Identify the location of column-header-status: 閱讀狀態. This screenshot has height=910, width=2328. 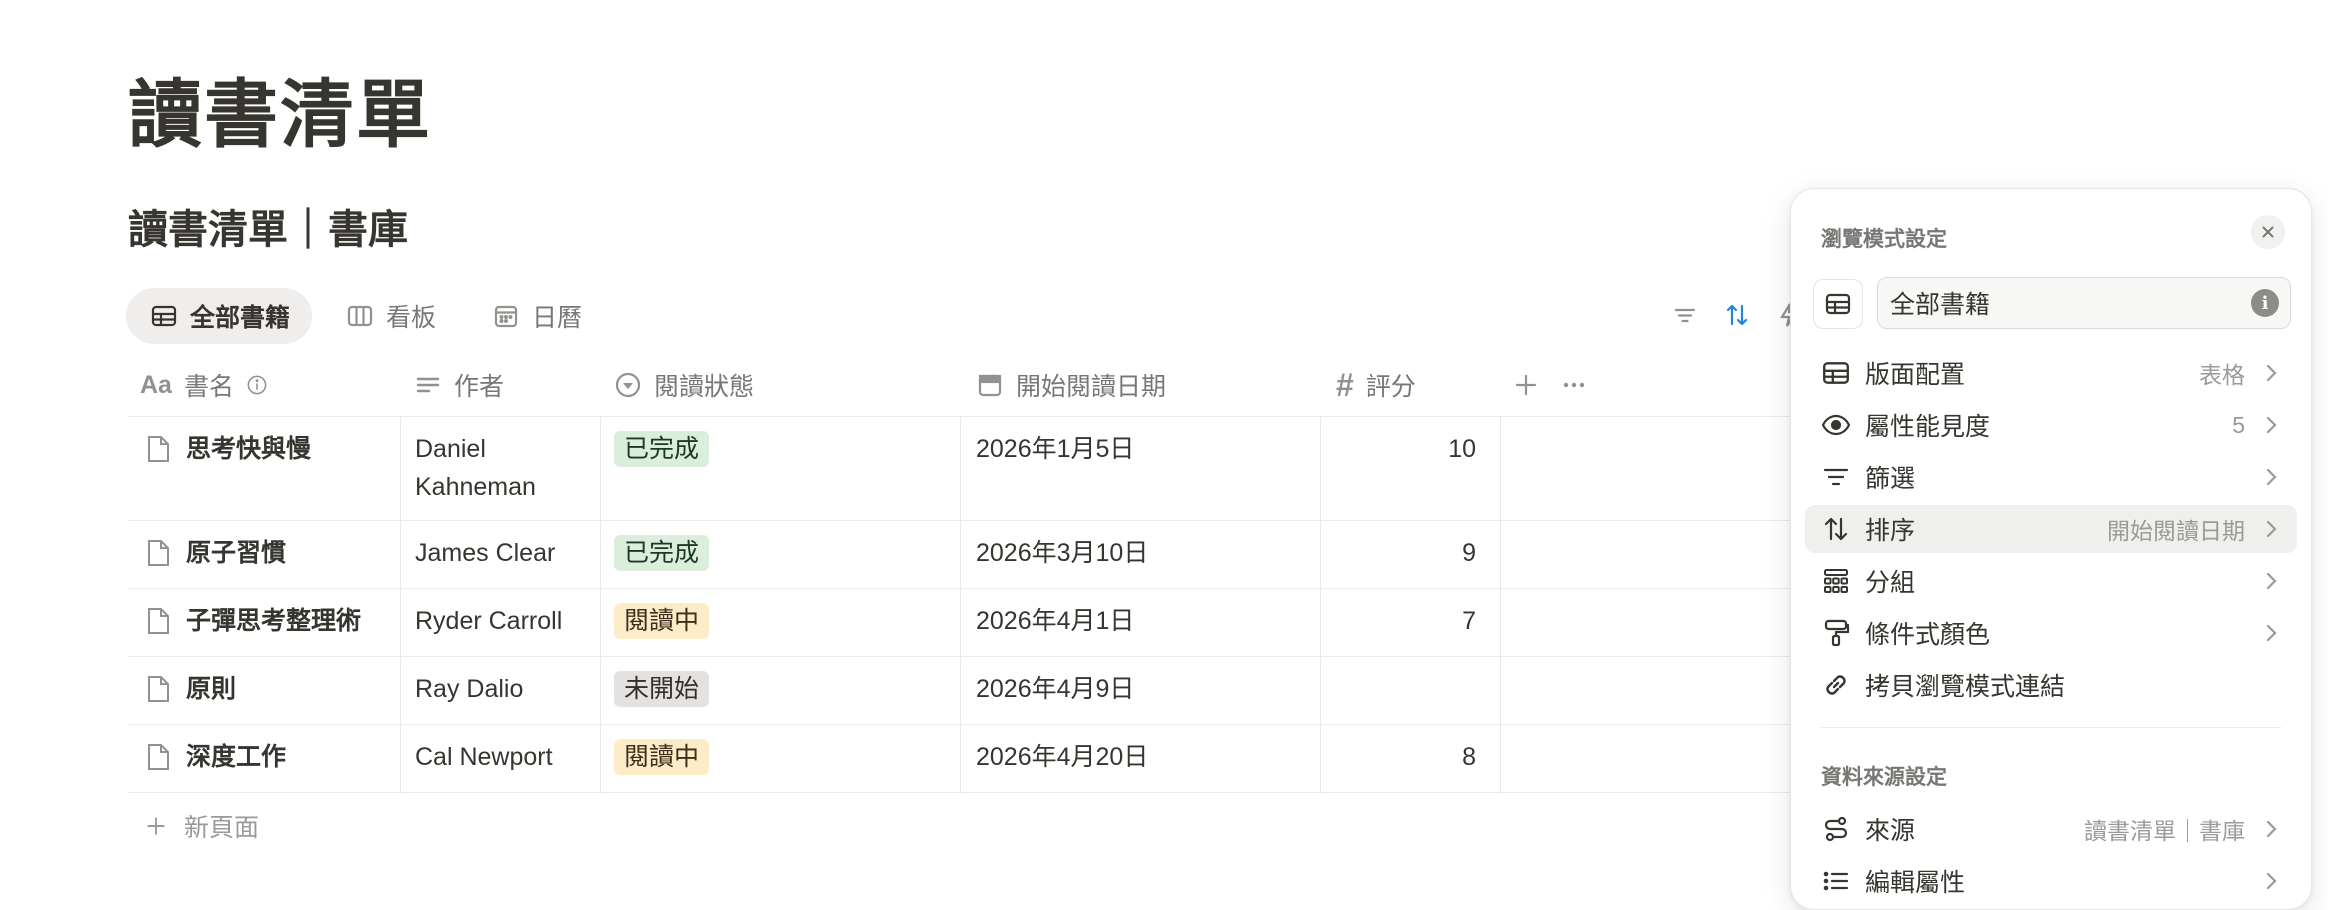
(684, 385).